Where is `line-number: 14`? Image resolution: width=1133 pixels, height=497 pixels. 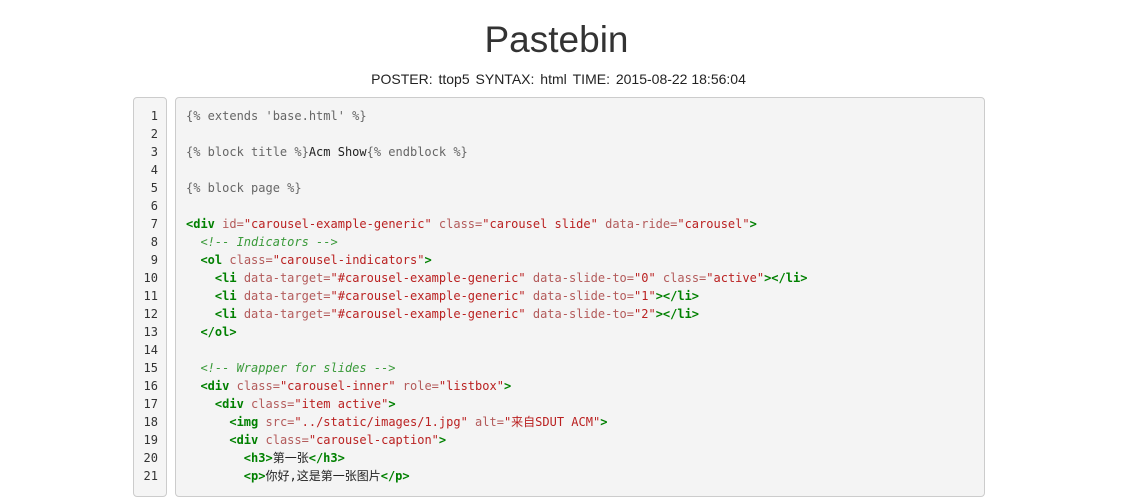 line-number: 14 is located at coordinates (150, 350).